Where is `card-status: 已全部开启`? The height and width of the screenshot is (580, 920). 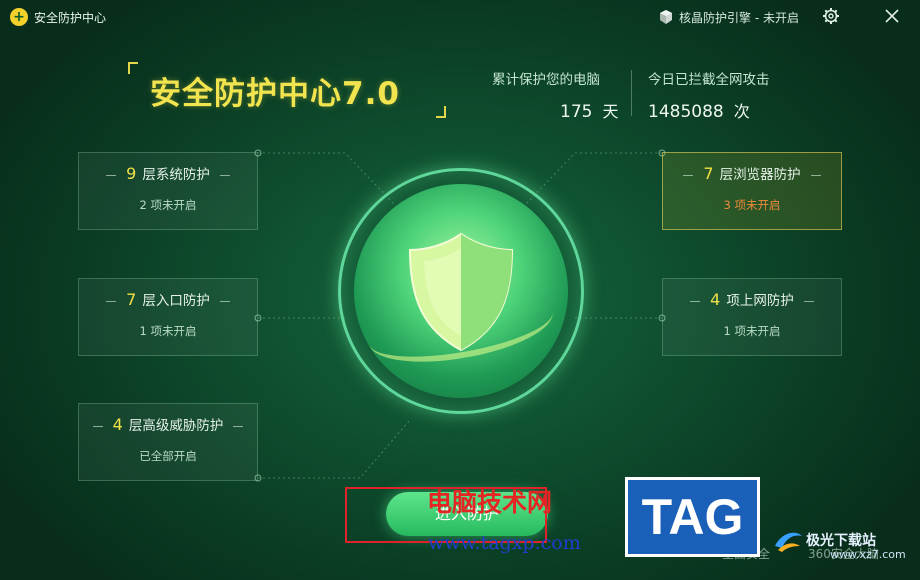
card-status: 已全部开启 is located at coordinates (168, 456).